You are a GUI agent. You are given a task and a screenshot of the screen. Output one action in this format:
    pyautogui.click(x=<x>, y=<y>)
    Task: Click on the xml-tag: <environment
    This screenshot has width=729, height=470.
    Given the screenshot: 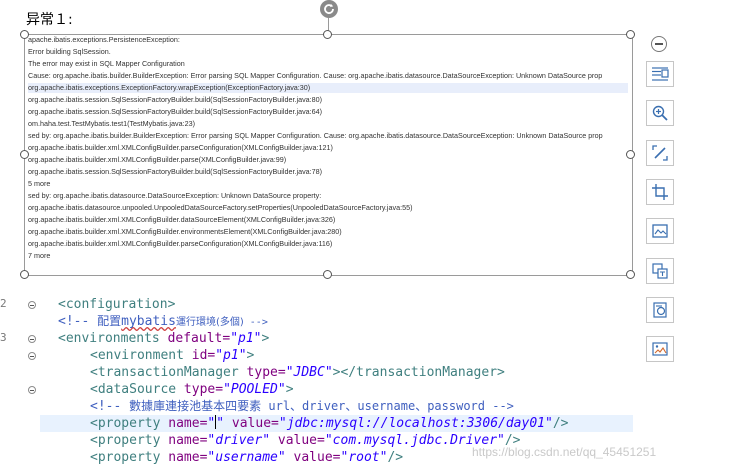 What is the action you would take?
    pyautogui.click(x=141, y=355)
    